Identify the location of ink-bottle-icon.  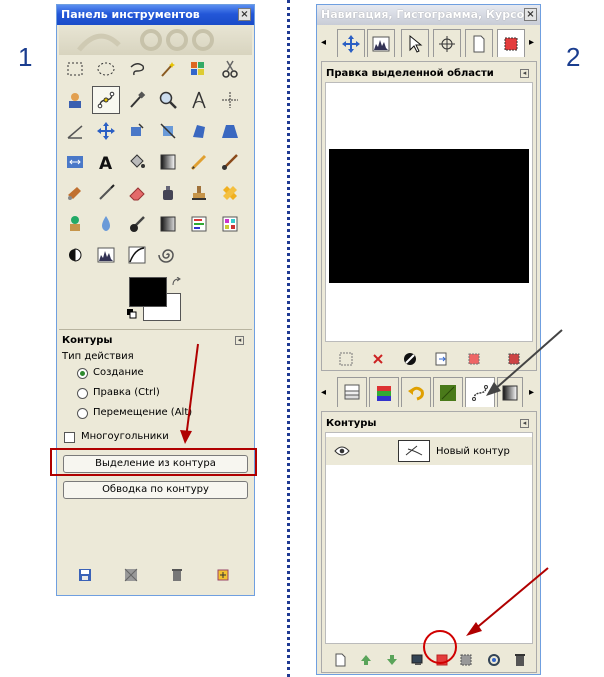
(168, 193).